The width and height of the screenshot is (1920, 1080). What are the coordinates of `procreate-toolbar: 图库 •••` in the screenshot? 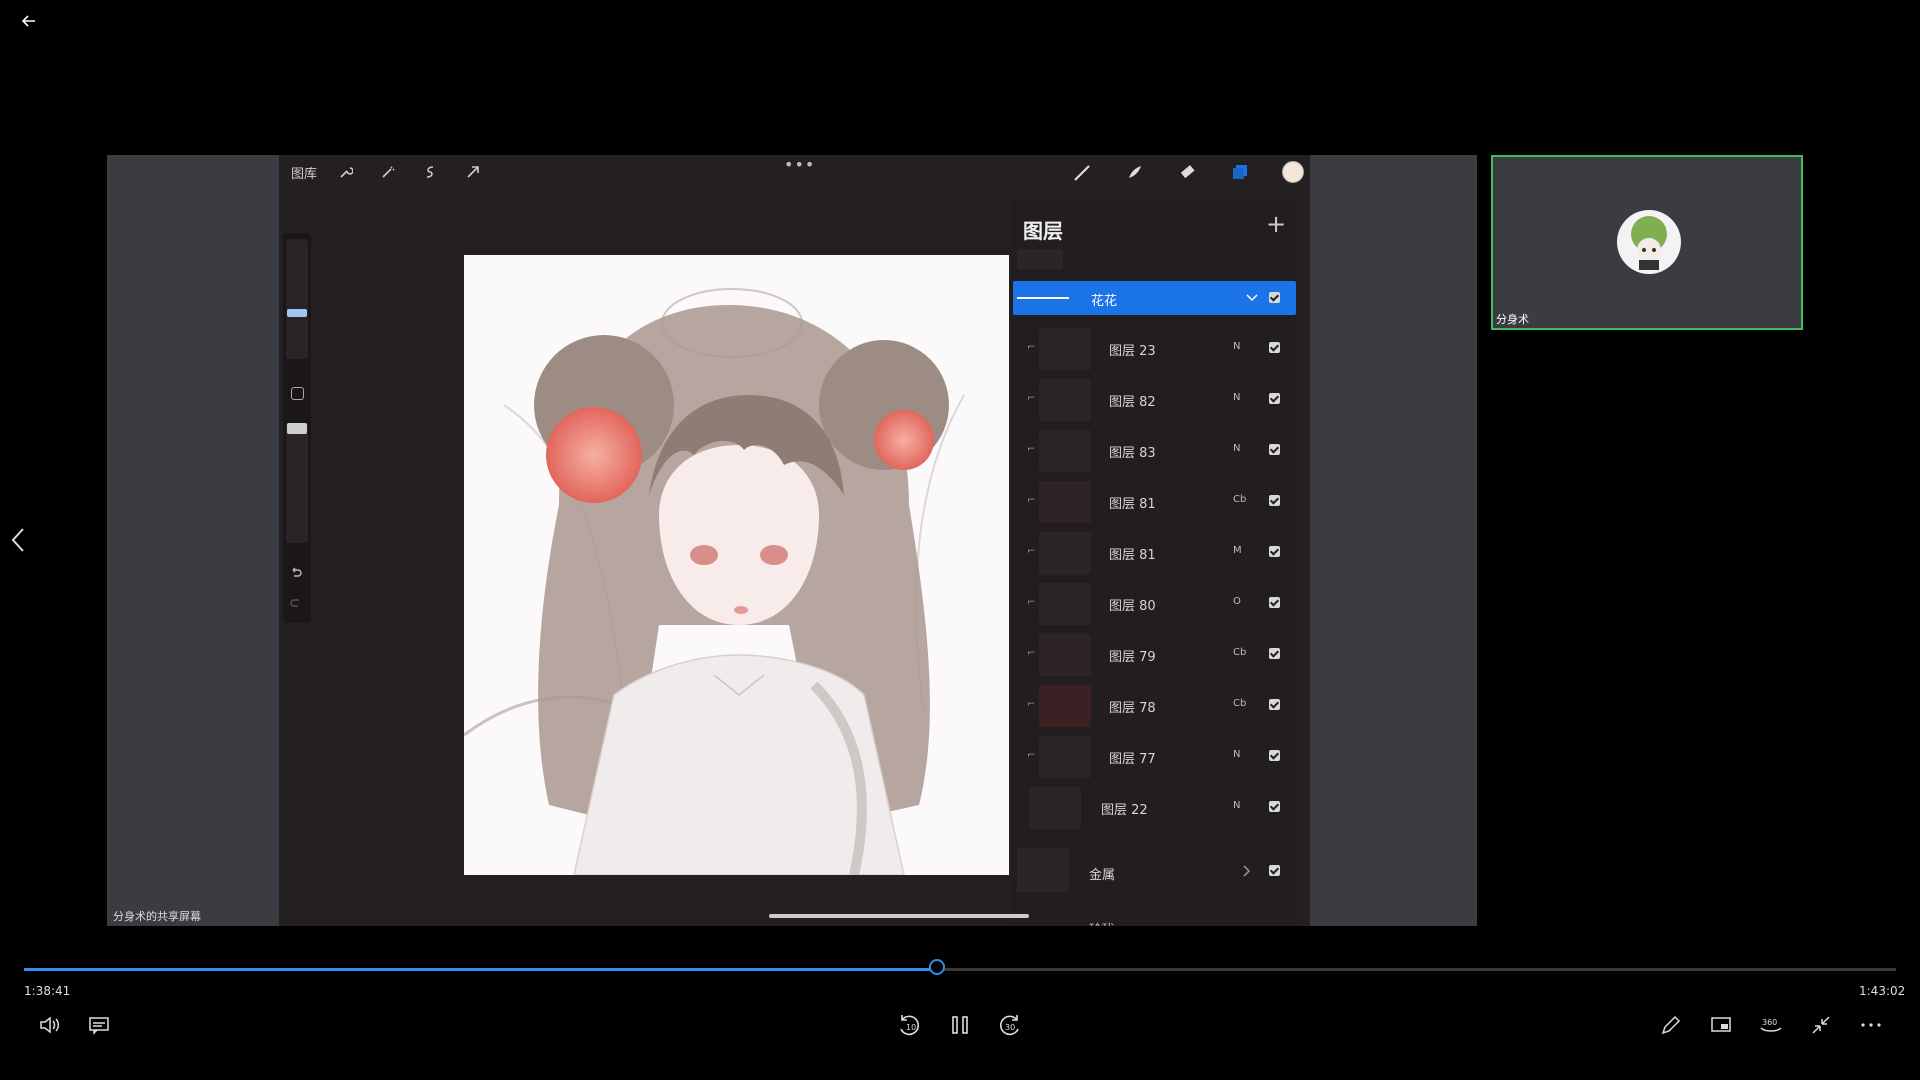 It's located at (794, 172).